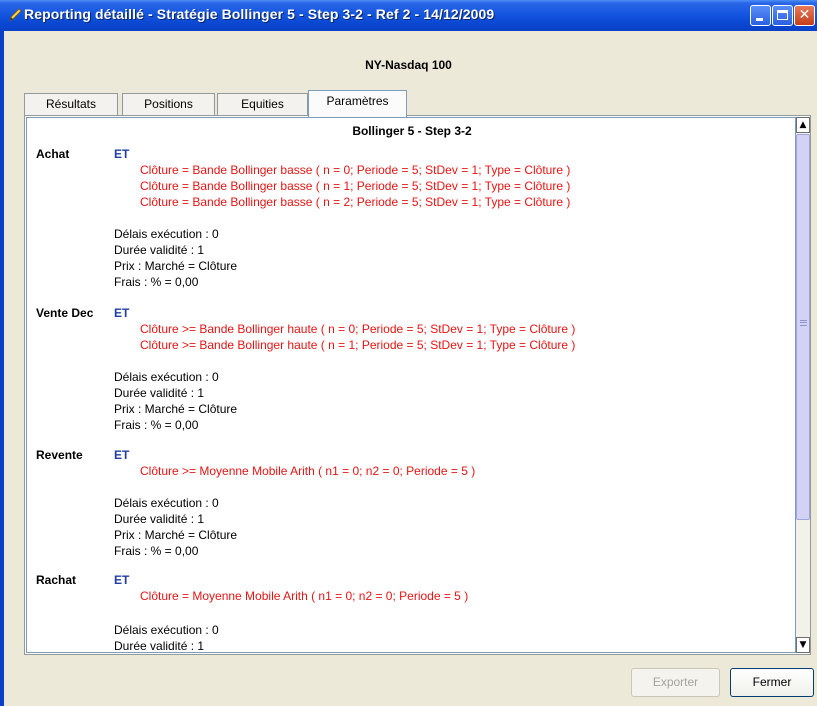  What do you see at coordinates (53, 154) in the screenshot?
I see `section-label: Achat` at bounding box center [53, 154].